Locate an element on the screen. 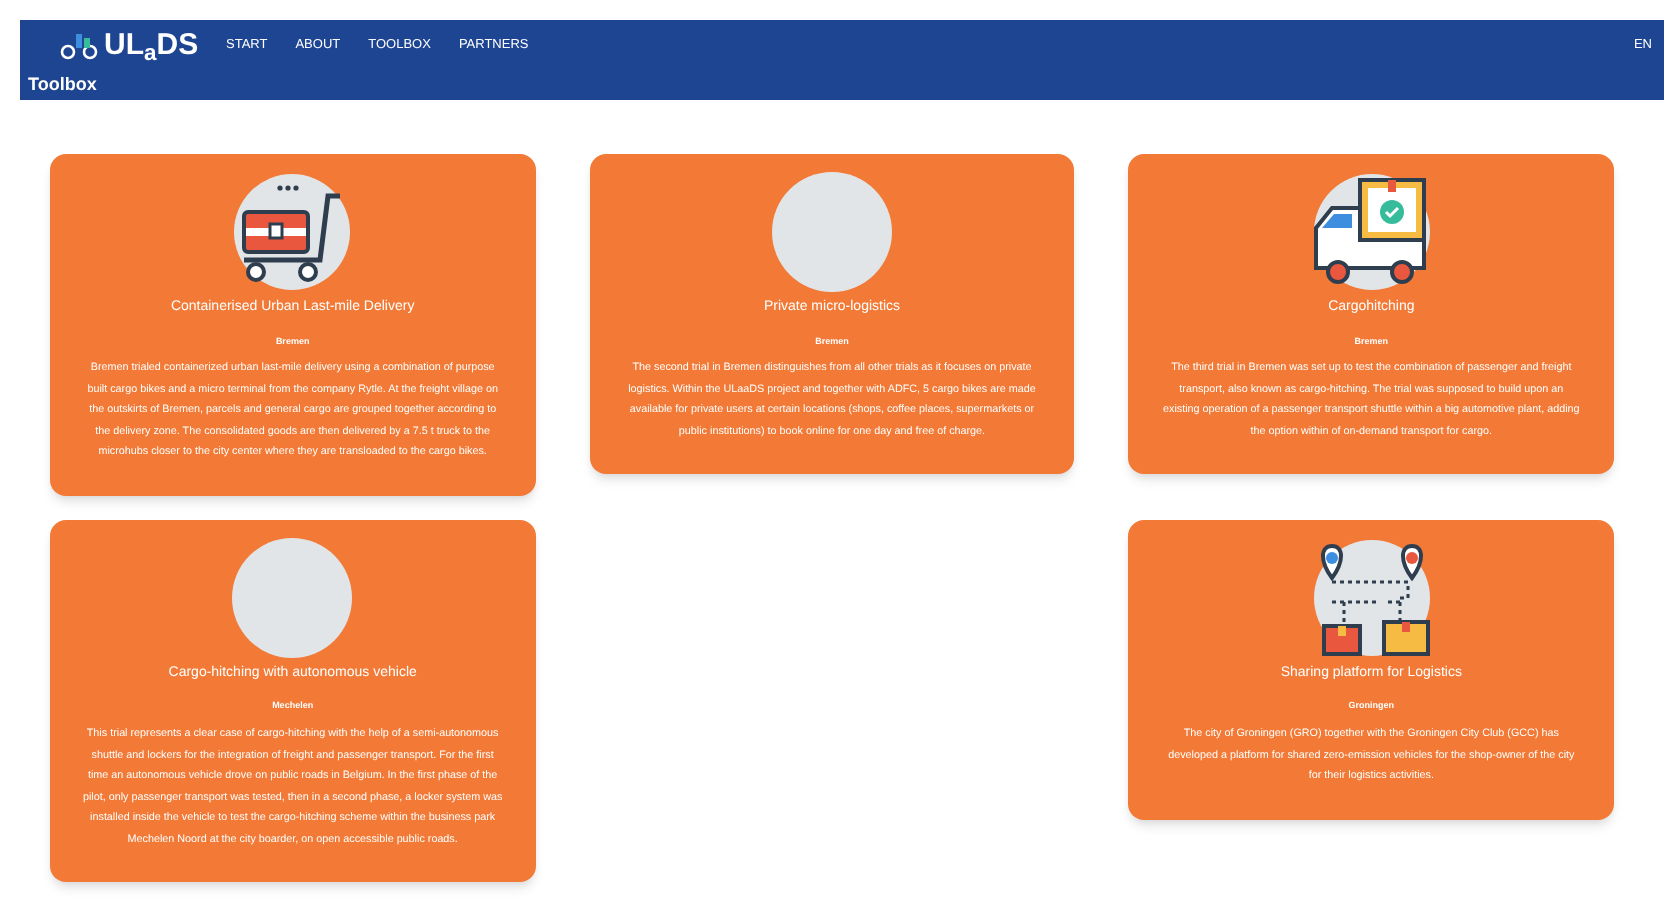 The width and height of the screenshot is (1664, 924). truck-icon is located at coordinates (1371, 232).